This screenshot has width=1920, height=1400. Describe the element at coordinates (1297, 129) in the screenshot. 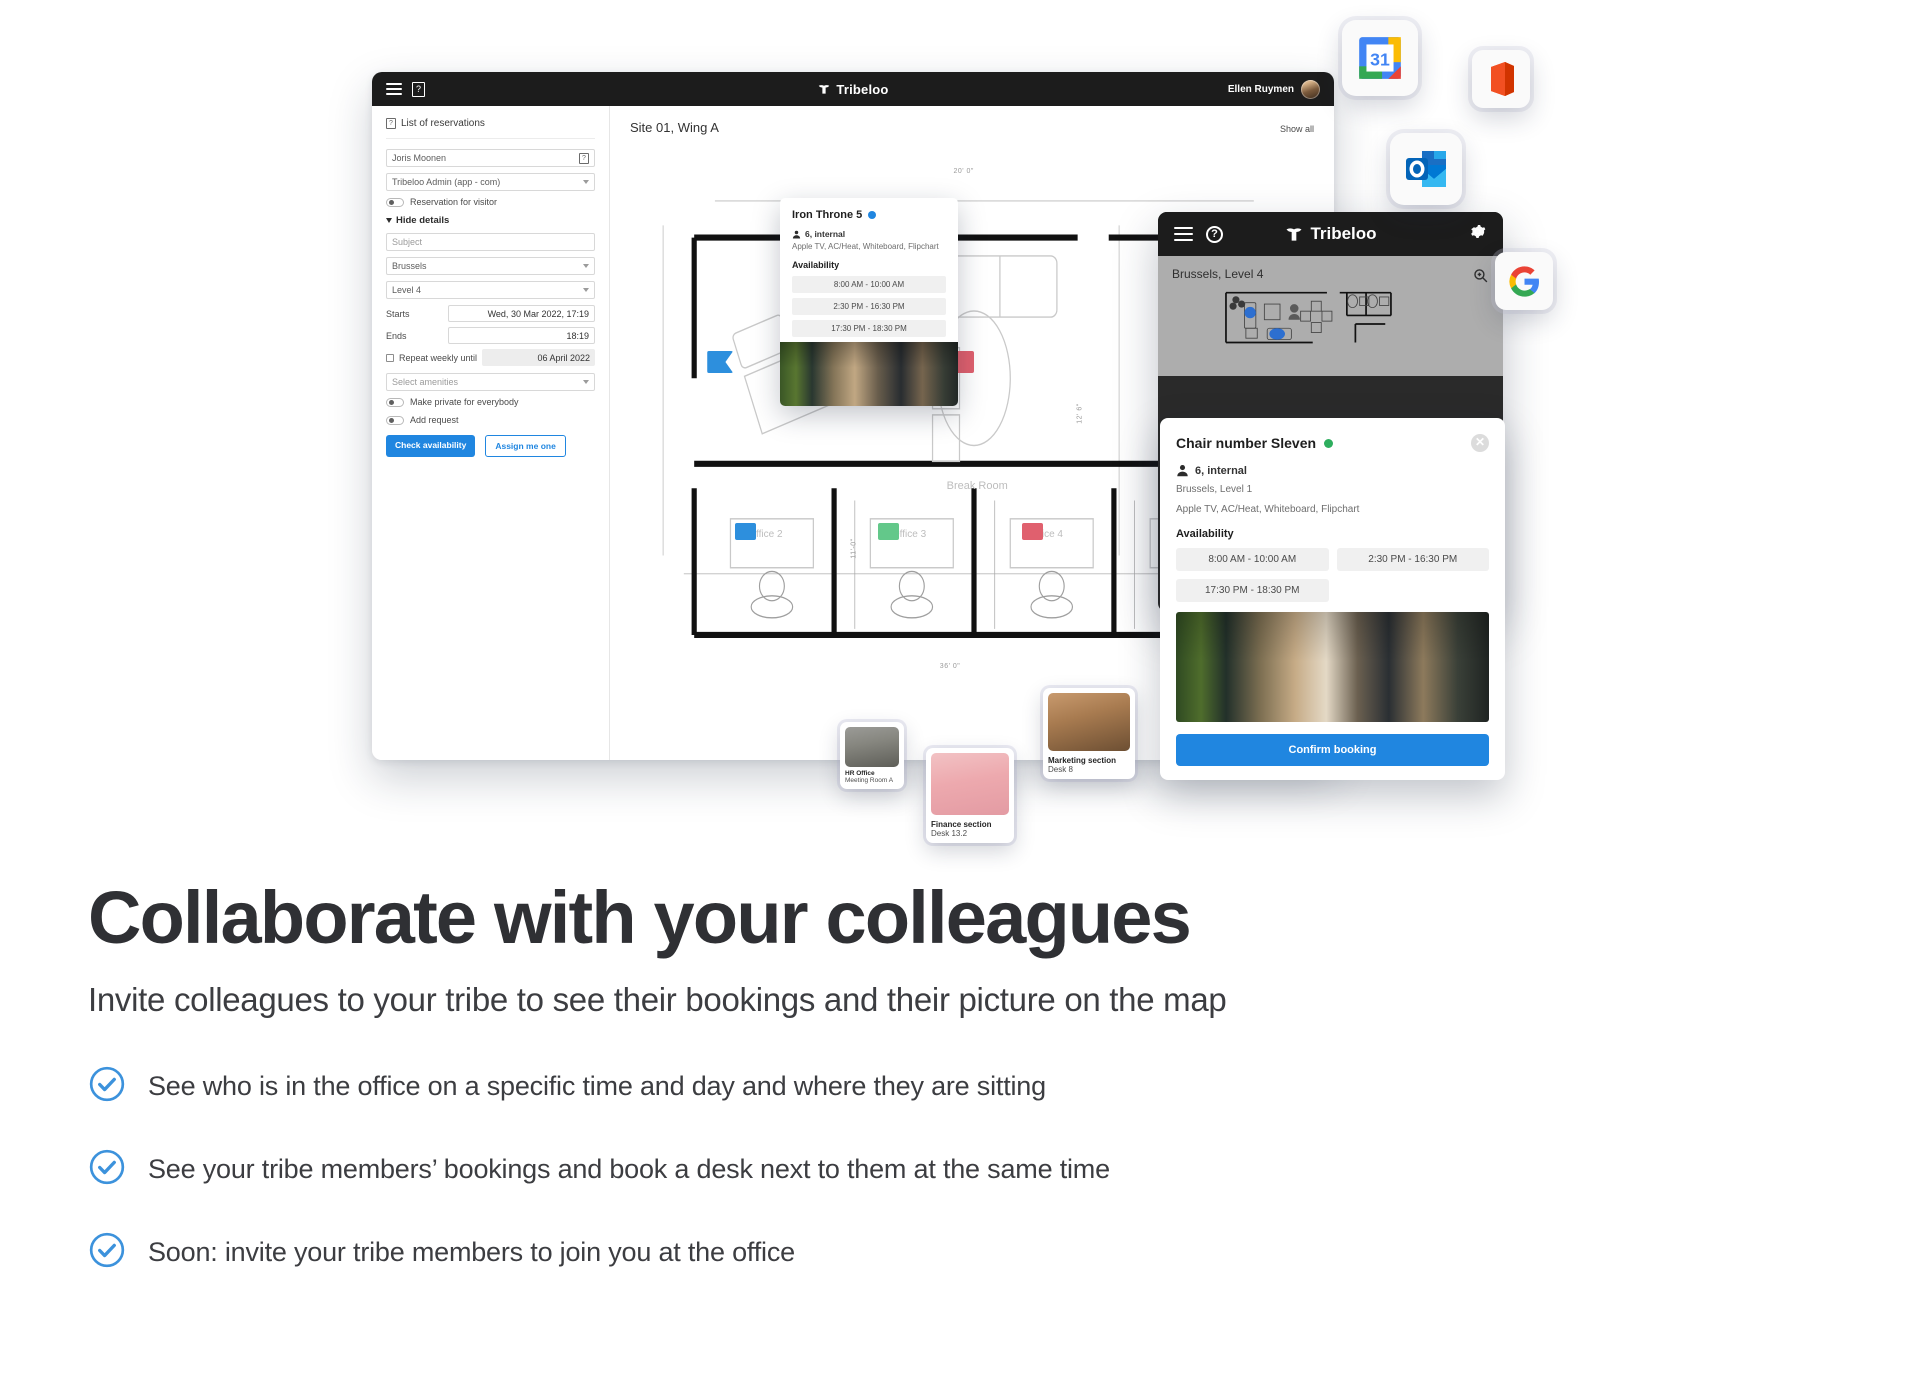

I see `show-all-link: Show all` at that location.